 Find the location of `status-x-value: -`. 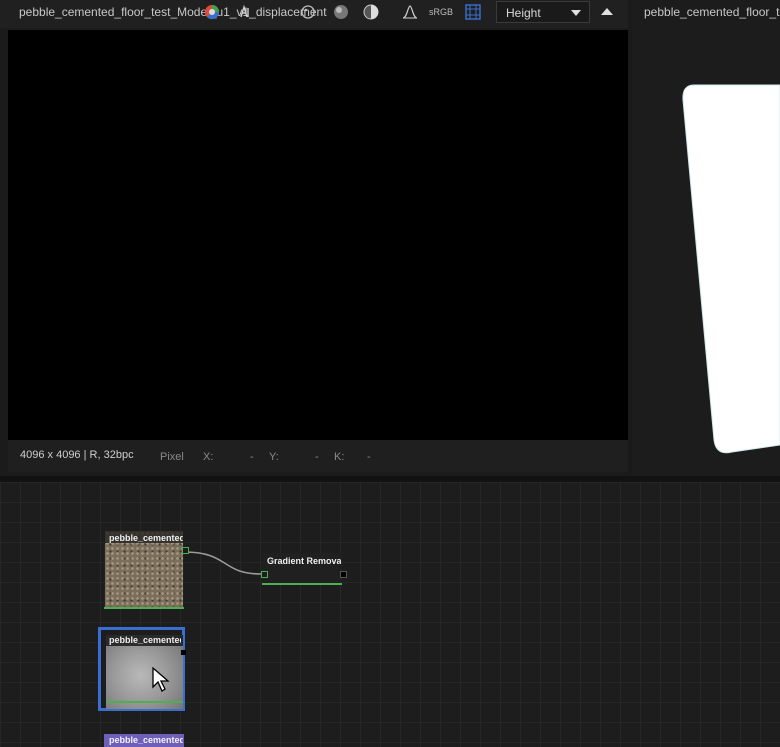

status-x-value: - is located at coordinates (252, 457).